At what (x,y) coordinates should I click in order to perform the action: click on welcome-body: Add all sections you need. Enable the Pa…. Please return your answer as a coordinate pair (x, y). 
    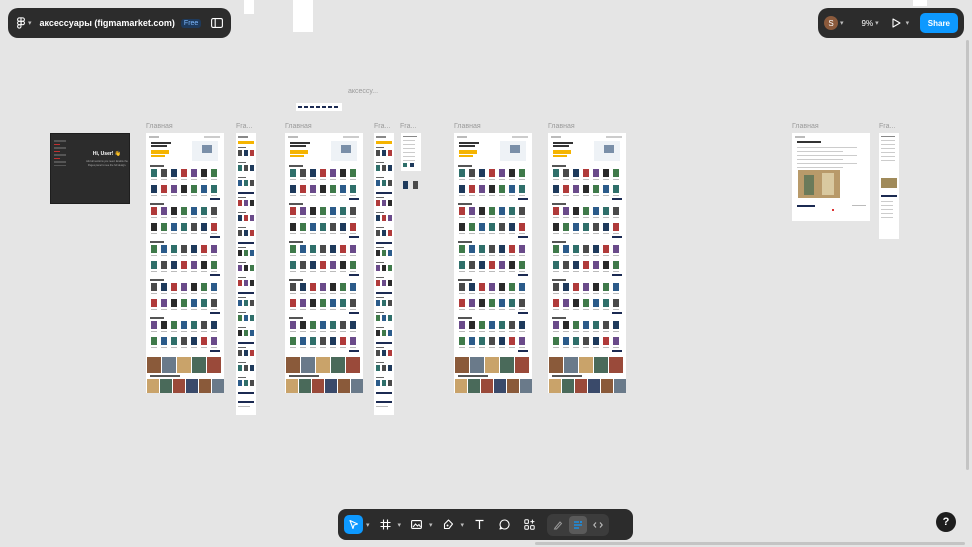
    Looking at the image, I should click on (107, 163).